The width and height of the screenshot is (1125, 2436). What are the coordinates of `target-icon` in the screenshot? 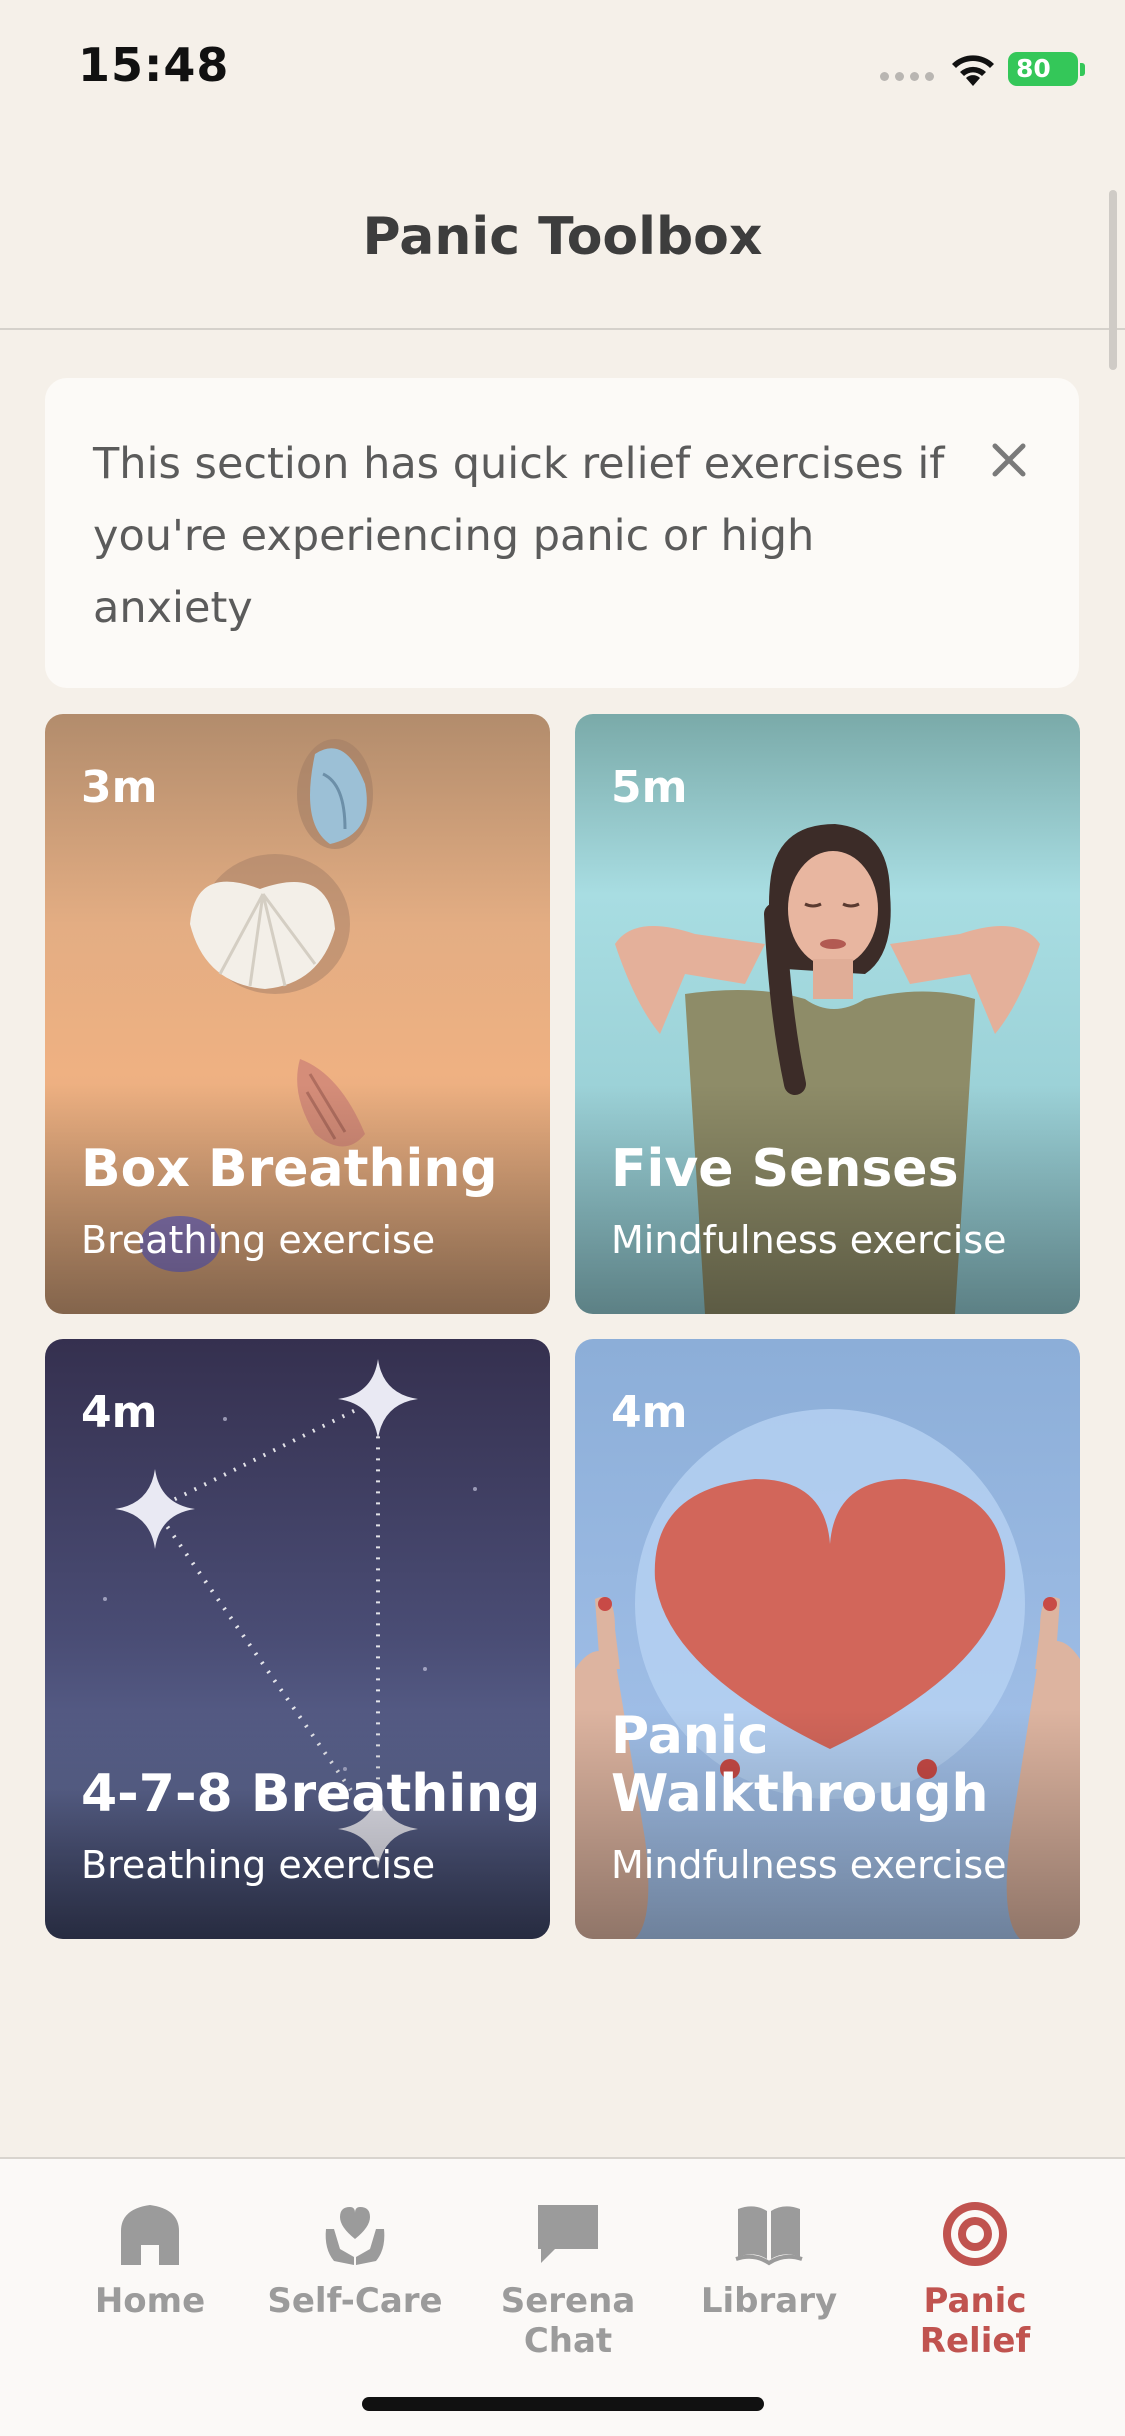 It's located at (975, 2234).